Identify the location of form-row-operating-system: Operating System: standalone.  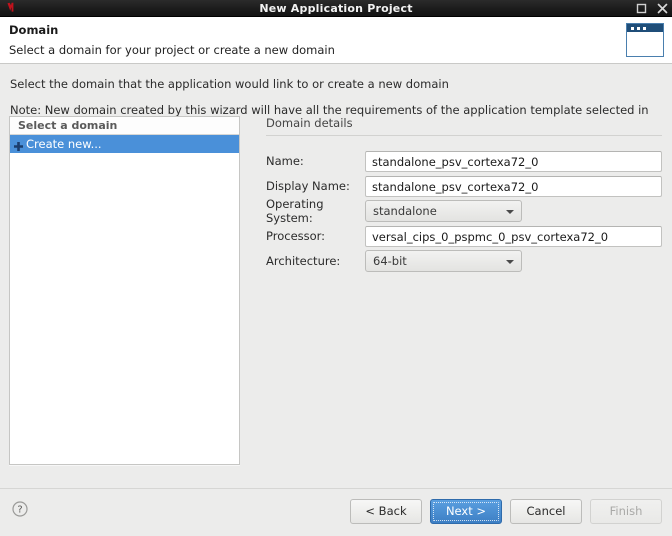
(464, 211).